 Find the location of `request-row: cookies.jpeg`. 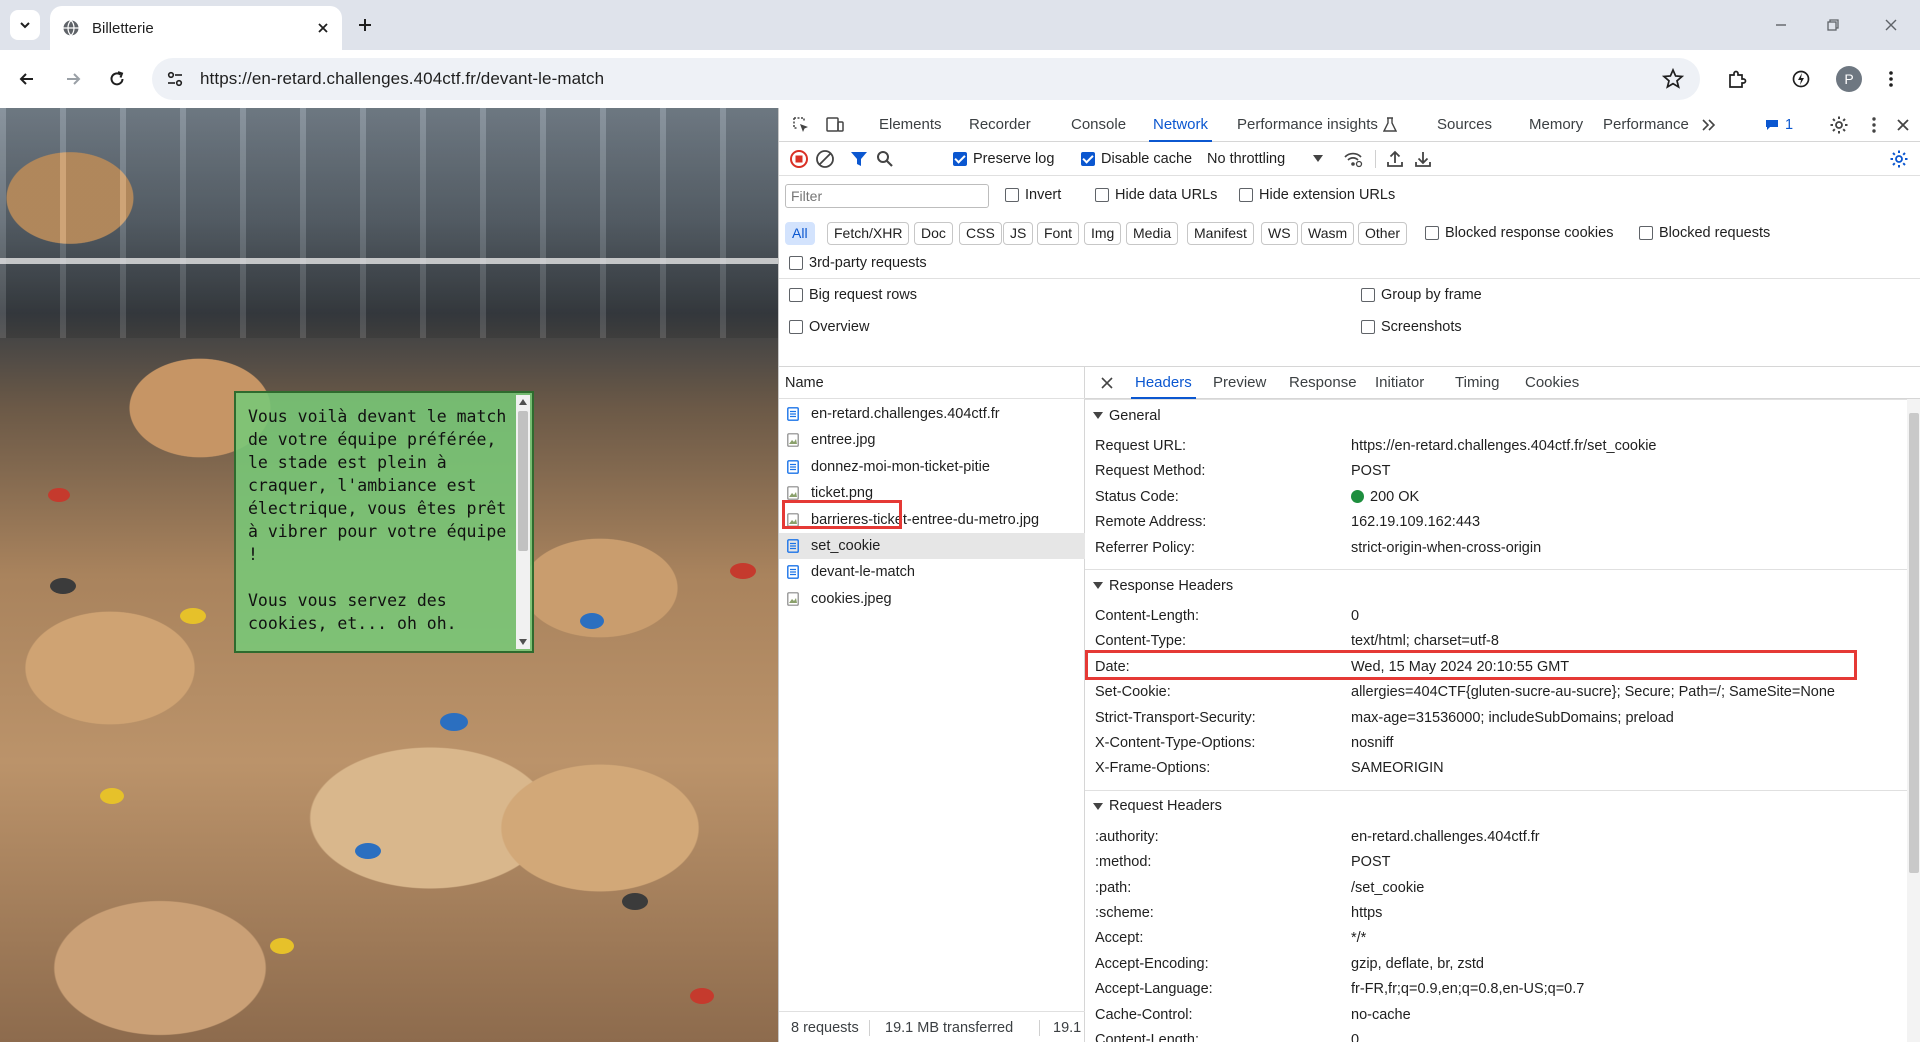

request-row: cookies.jpeg is located at coordinates (932, 599).